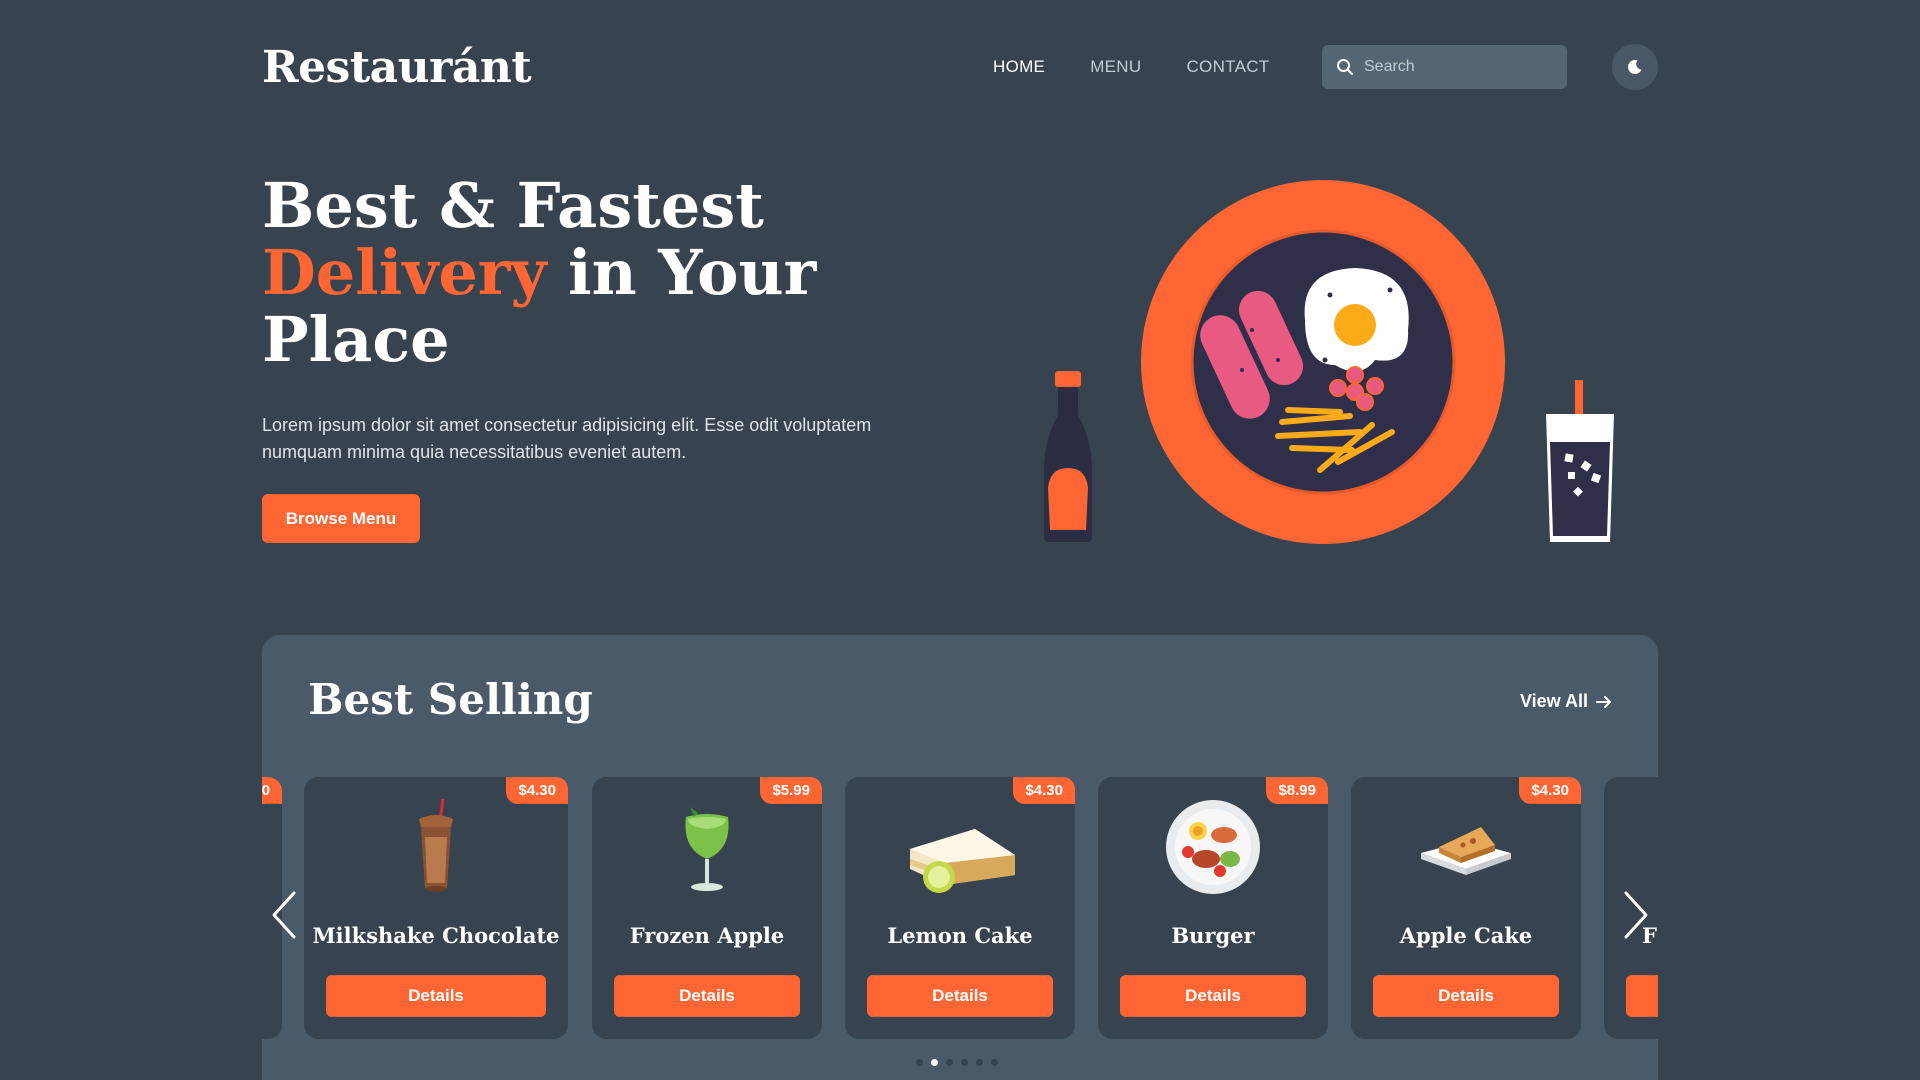 This screenshot has height=1080, width=1920. I want to click on moon-icon, so click(1634, 67).